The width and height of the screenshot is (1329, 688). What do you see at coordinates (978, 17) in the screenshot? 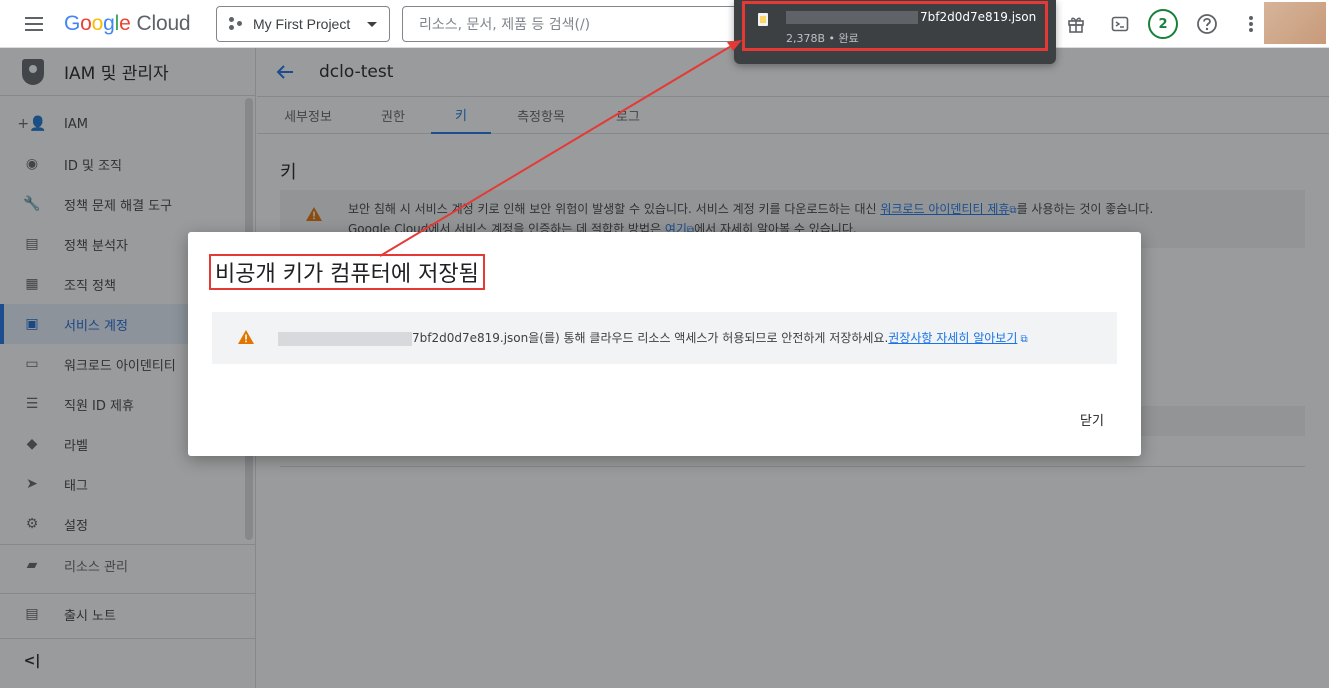
I see `download-filename-text: 7bf2d0d7e819.json` at bounding box center [978, 17].